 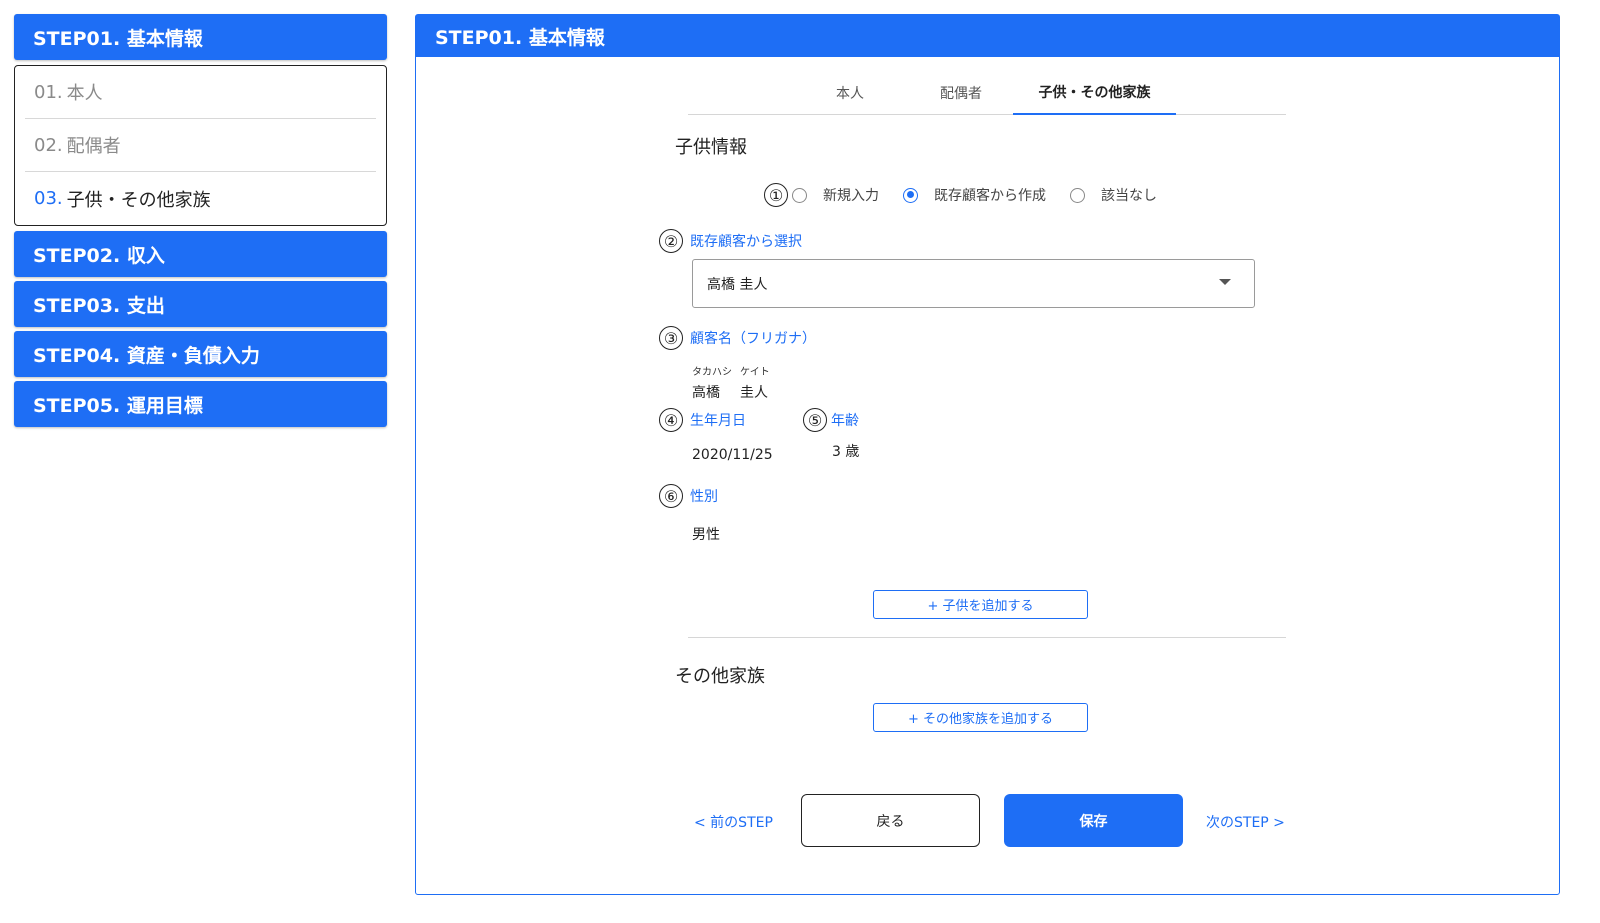 I want to click on radio-label: 新規入力, so click(x=851, y=196).